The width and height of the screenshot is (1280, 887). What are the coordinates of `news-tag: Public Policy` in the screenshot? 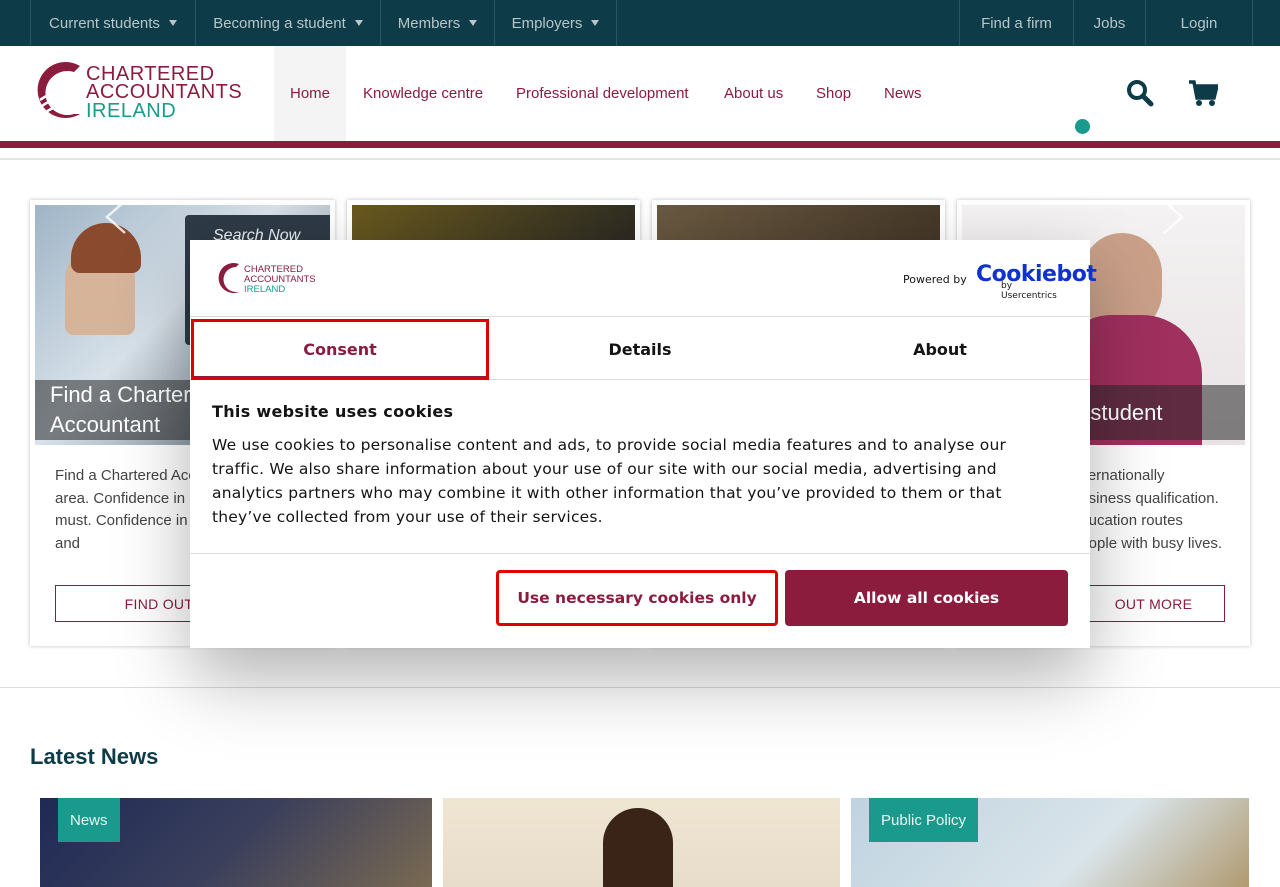 It's located at (924, 820).